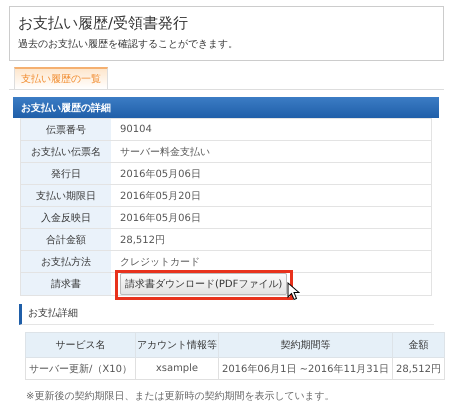 The height and width of the screenshot is (415, 450). Describe the element at coordinates (181, 396) in the screenshot. I see `footnote: ※更新後の契約期限日、または更新時の契約期間を表示しています。` at that location.